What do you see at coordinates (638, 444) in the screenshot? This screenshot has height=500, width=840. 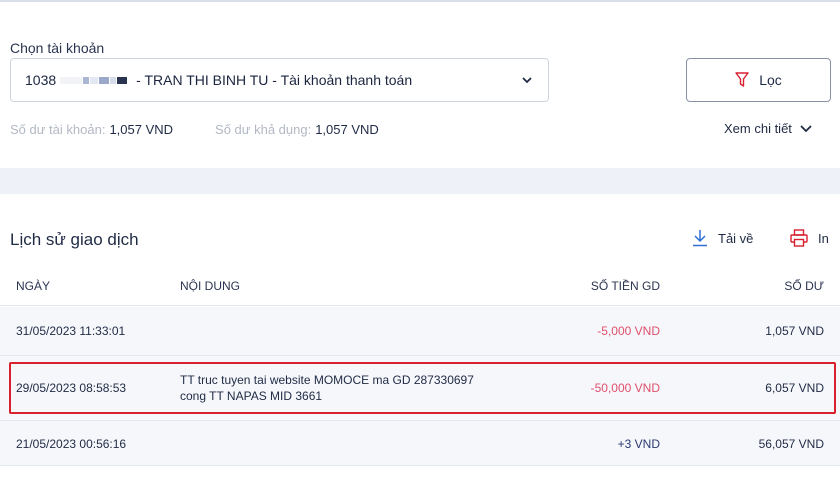 I see `row-amount: +3 VND` at bounding box center [638, 444].